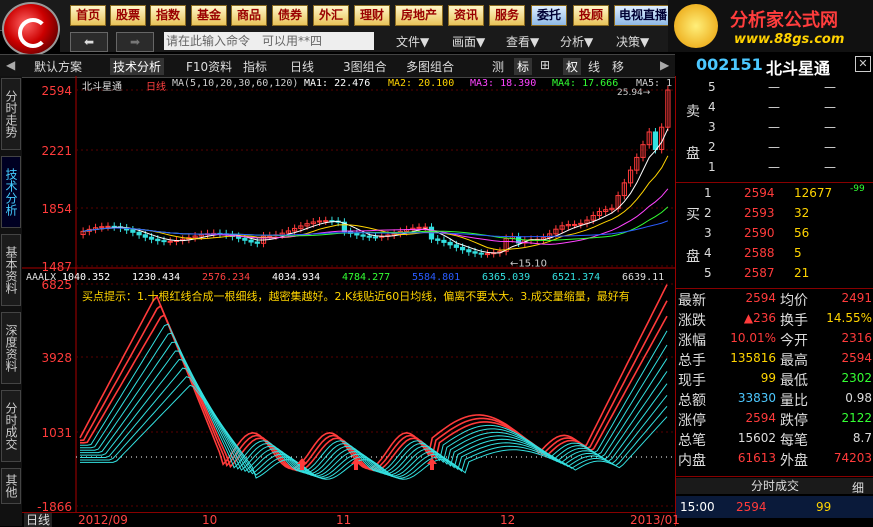 This screenshot has width=873, height=527. What do you see at coordinates (770, 26) in the screenshot?
I see `brand-banner: 分析家公式网 www.88gs.com` at bounding box center [770, 26].